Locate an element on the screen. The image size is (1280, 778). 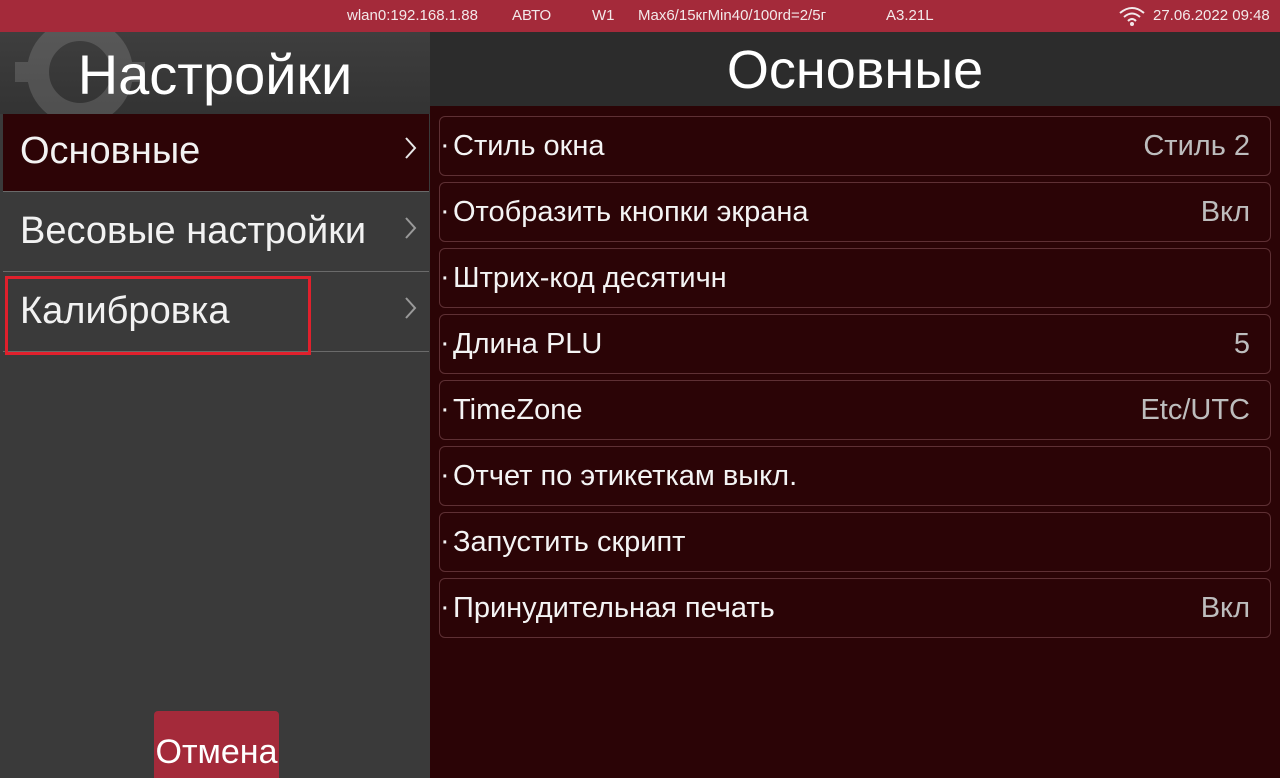
setting-label: Штрих-код десятичн is located at coordinates (590, 278).